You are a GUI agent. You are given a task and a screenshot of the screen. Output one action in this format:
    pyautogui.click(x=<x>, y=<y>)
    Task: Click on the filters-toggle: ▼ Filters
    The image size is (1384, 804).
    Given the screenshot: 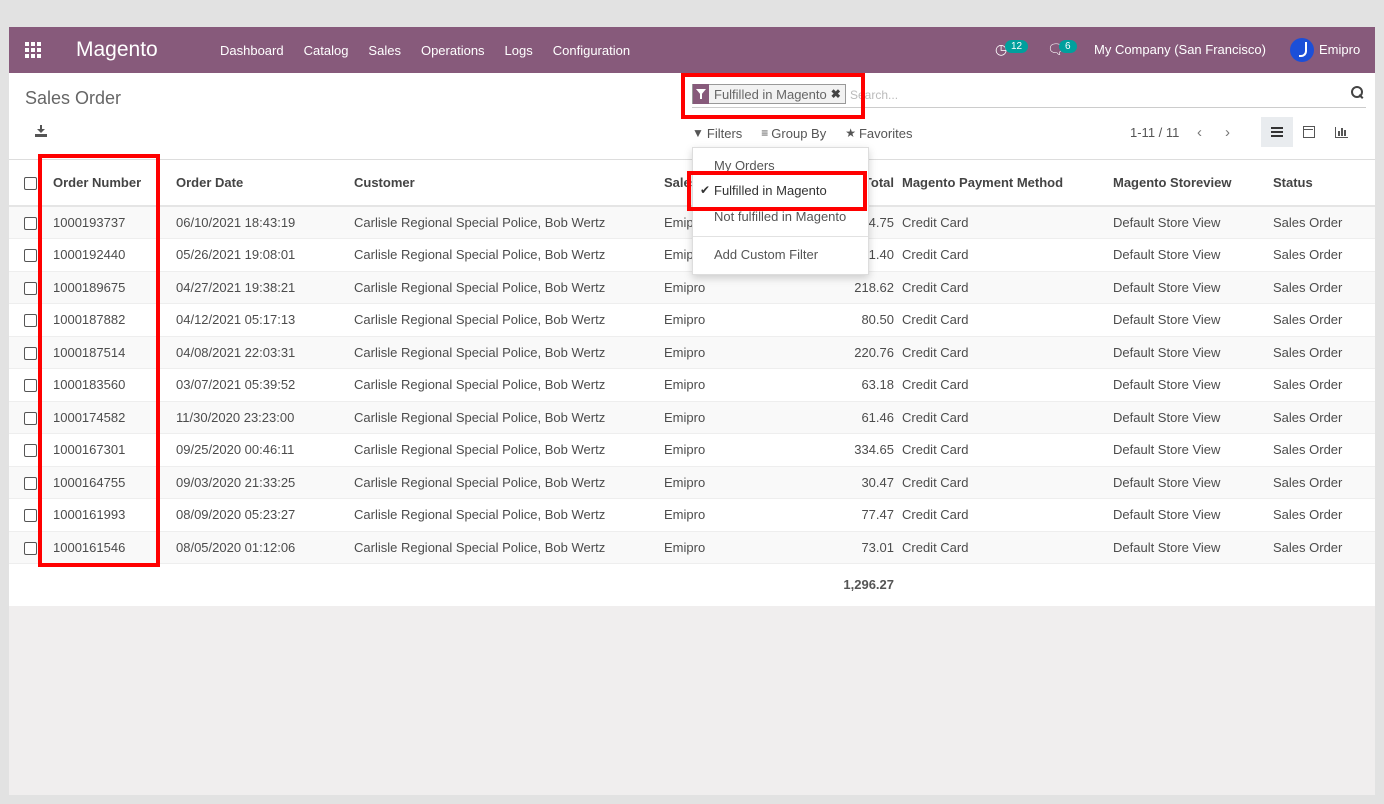 What is the action you would take?
    pyautogui.click(x=717, y=133)
    